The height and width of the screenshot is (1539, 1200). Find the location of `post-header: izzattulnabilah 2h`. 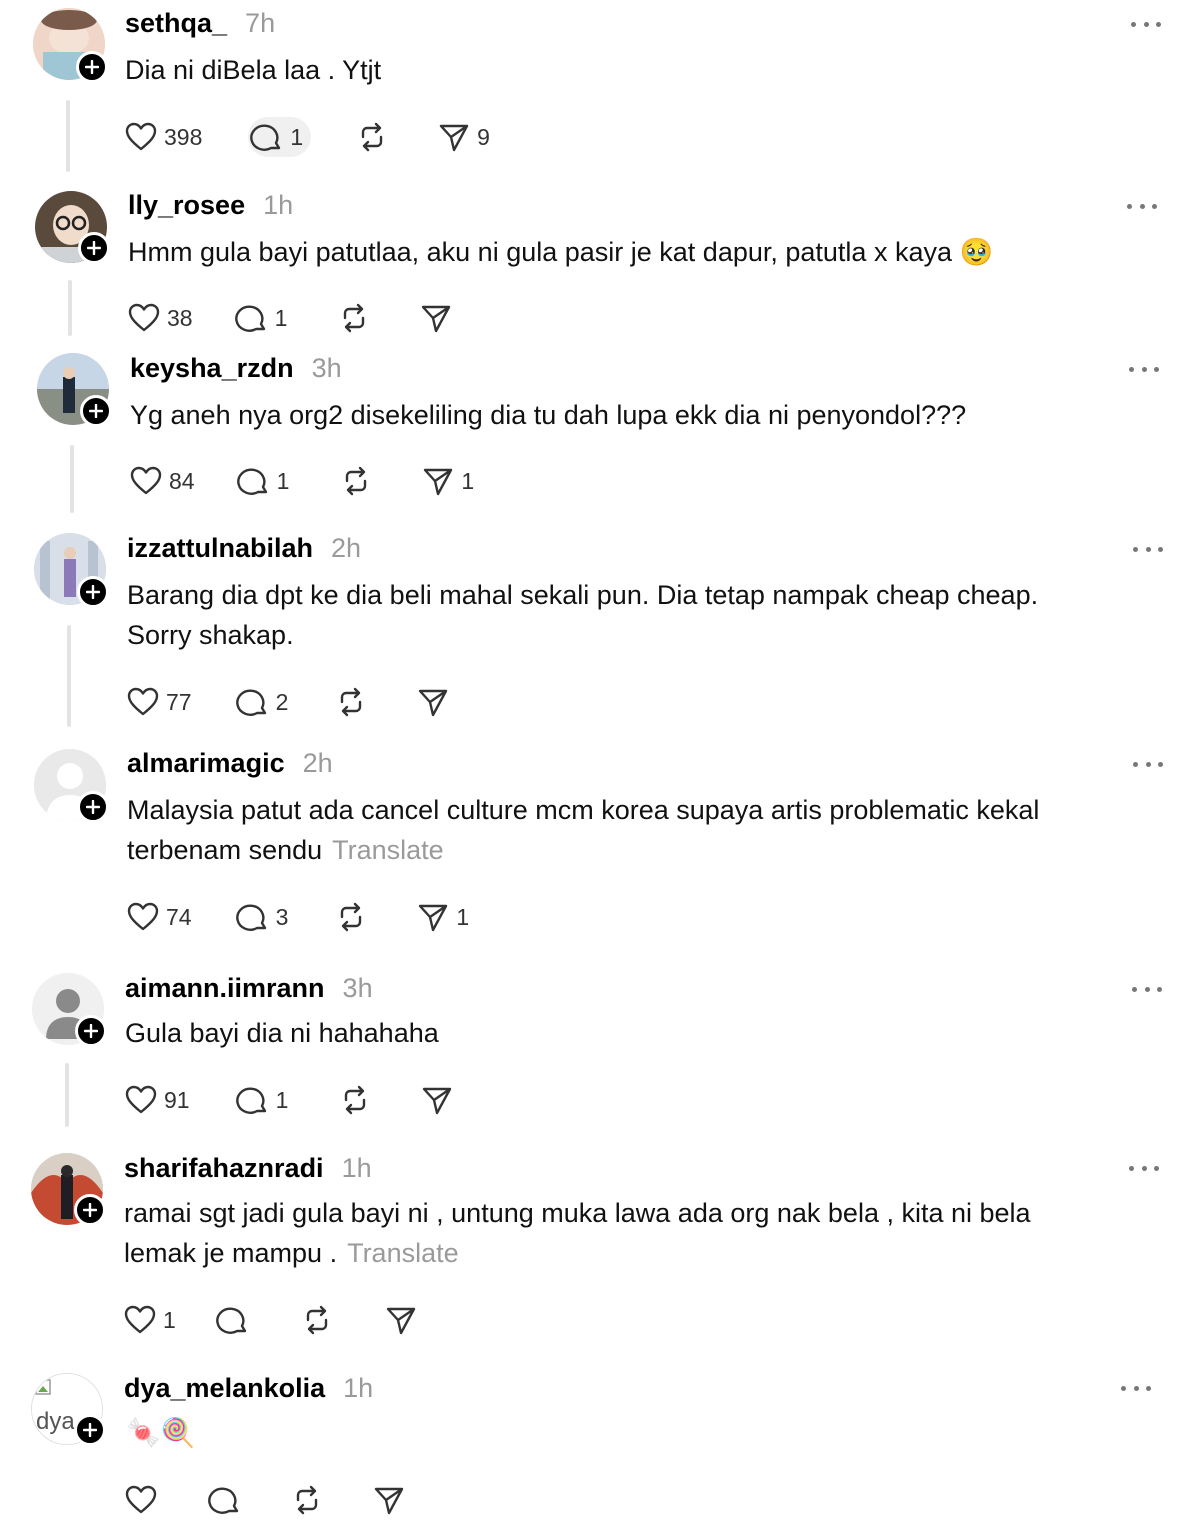

post-header: izzattulnabilah 2h is located at coordinates (244, 548).